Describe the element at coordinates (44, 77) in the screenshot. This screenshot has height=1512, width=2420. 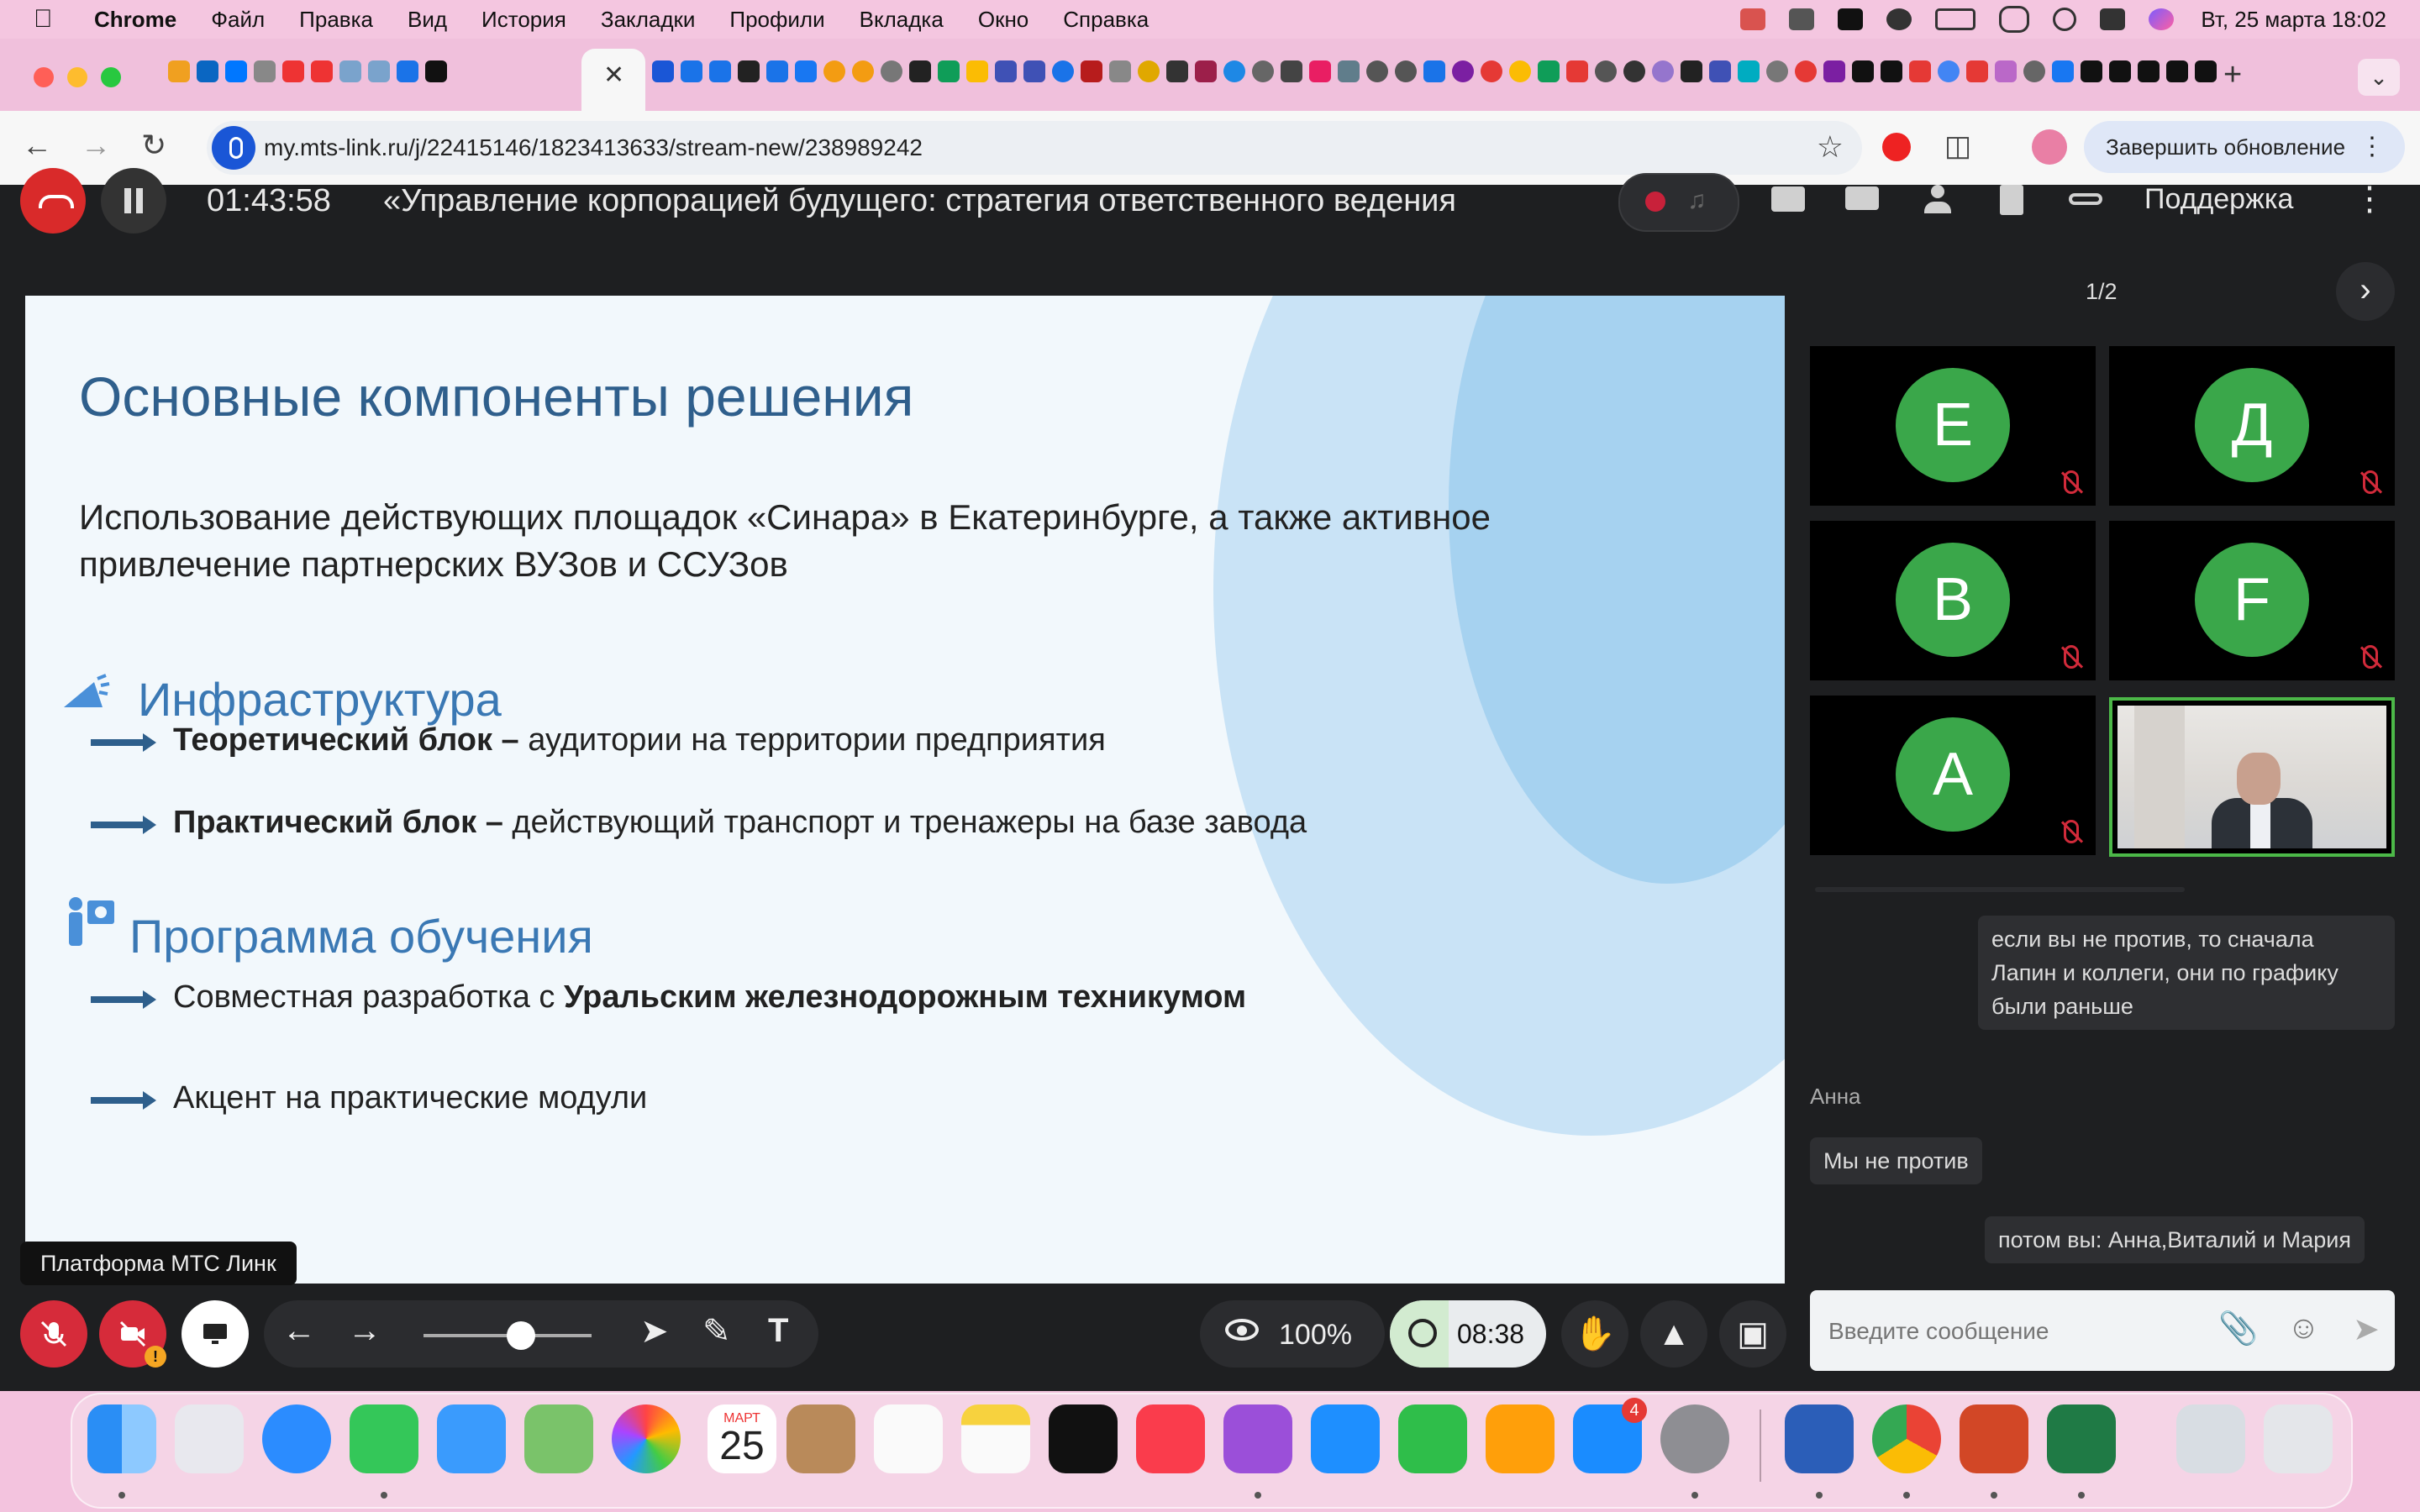
I see `close-window-button` at that location.